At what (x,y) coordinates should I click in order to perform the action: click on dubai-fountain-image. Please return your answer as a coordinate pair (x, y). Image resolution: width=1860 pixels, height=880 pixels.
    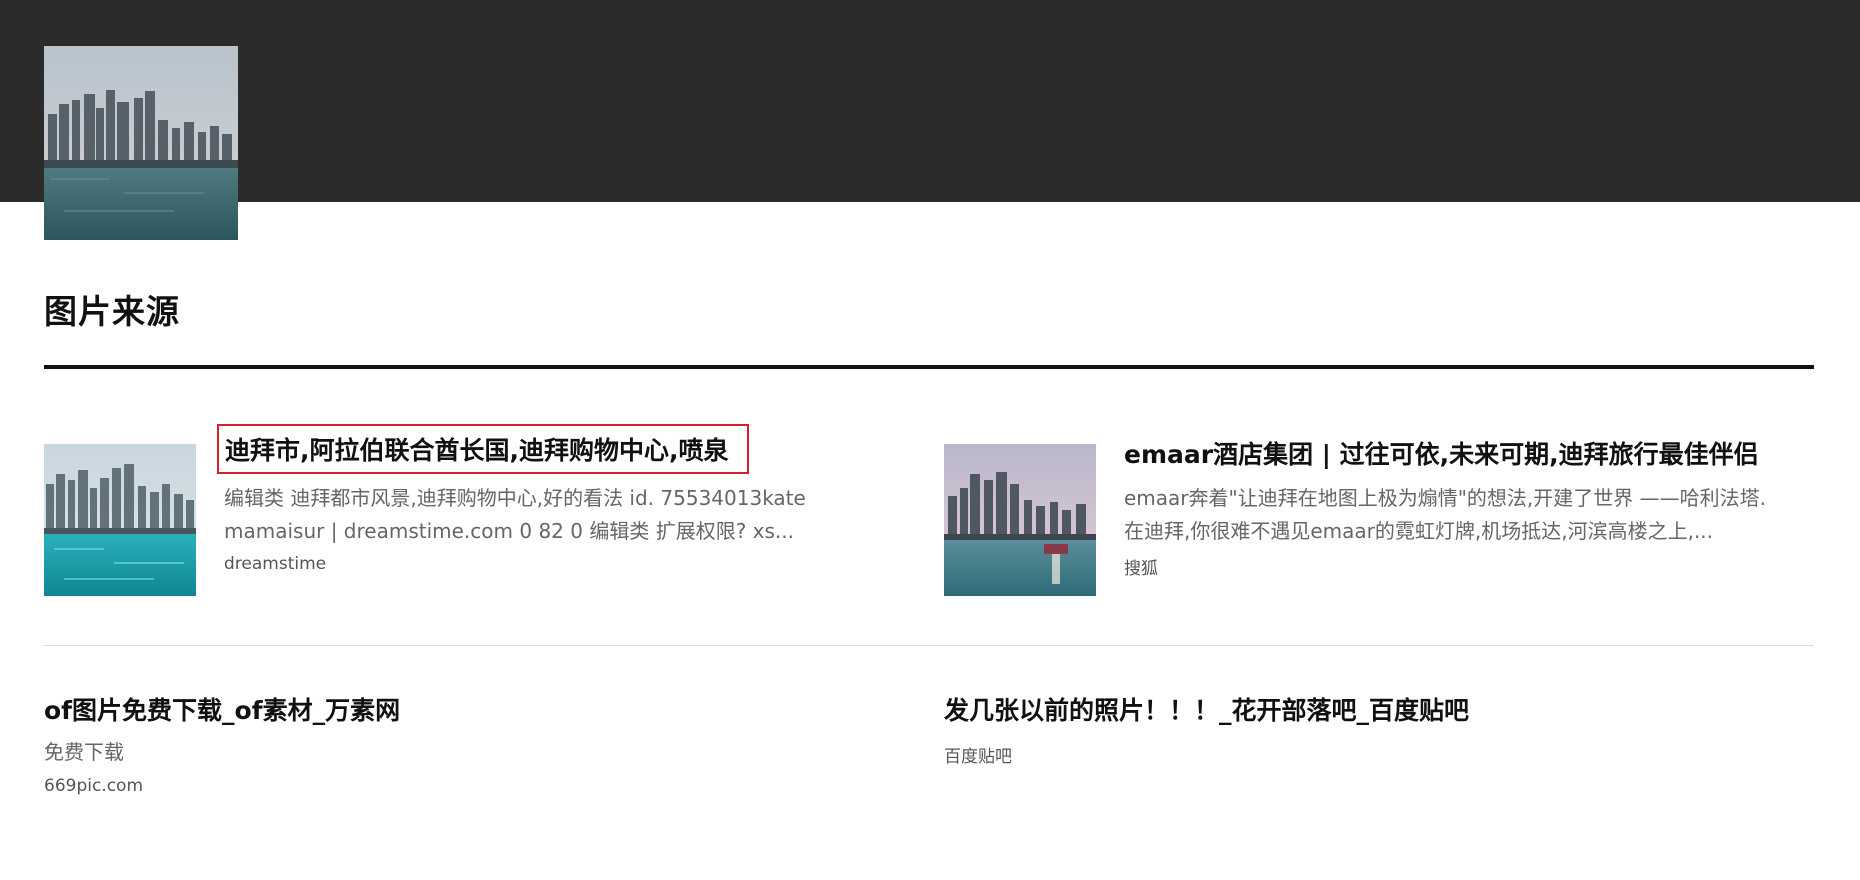
    Looking at the image, I should click on (120, 520).